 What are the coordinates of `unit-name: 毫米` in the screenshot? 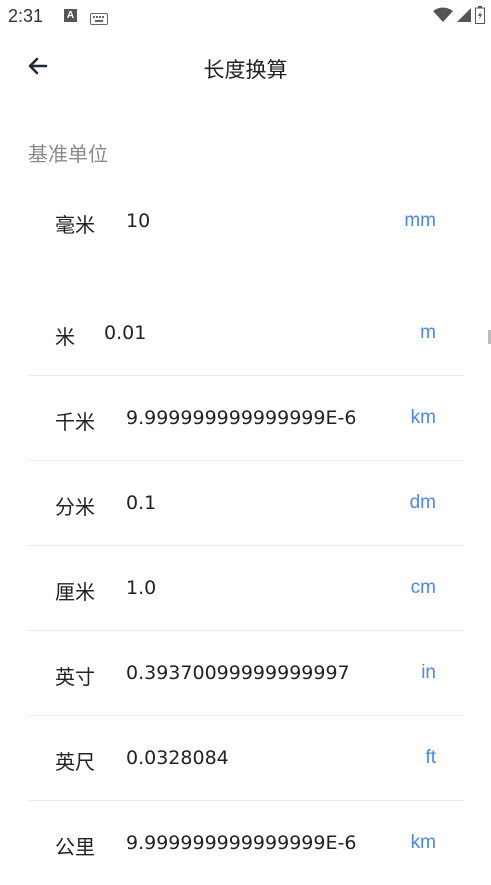 It's located at (75, 225).